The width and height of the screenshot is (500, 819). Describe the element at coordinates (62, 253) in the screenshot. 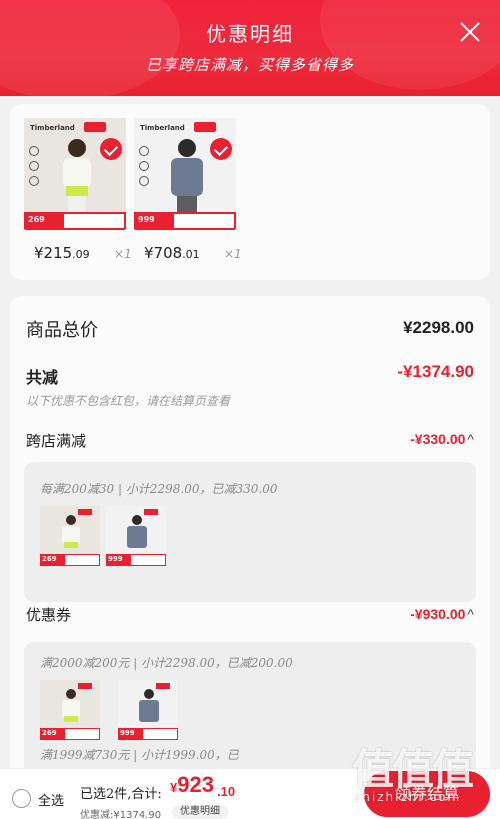

I see `product-price: ¥215.09` at that location.